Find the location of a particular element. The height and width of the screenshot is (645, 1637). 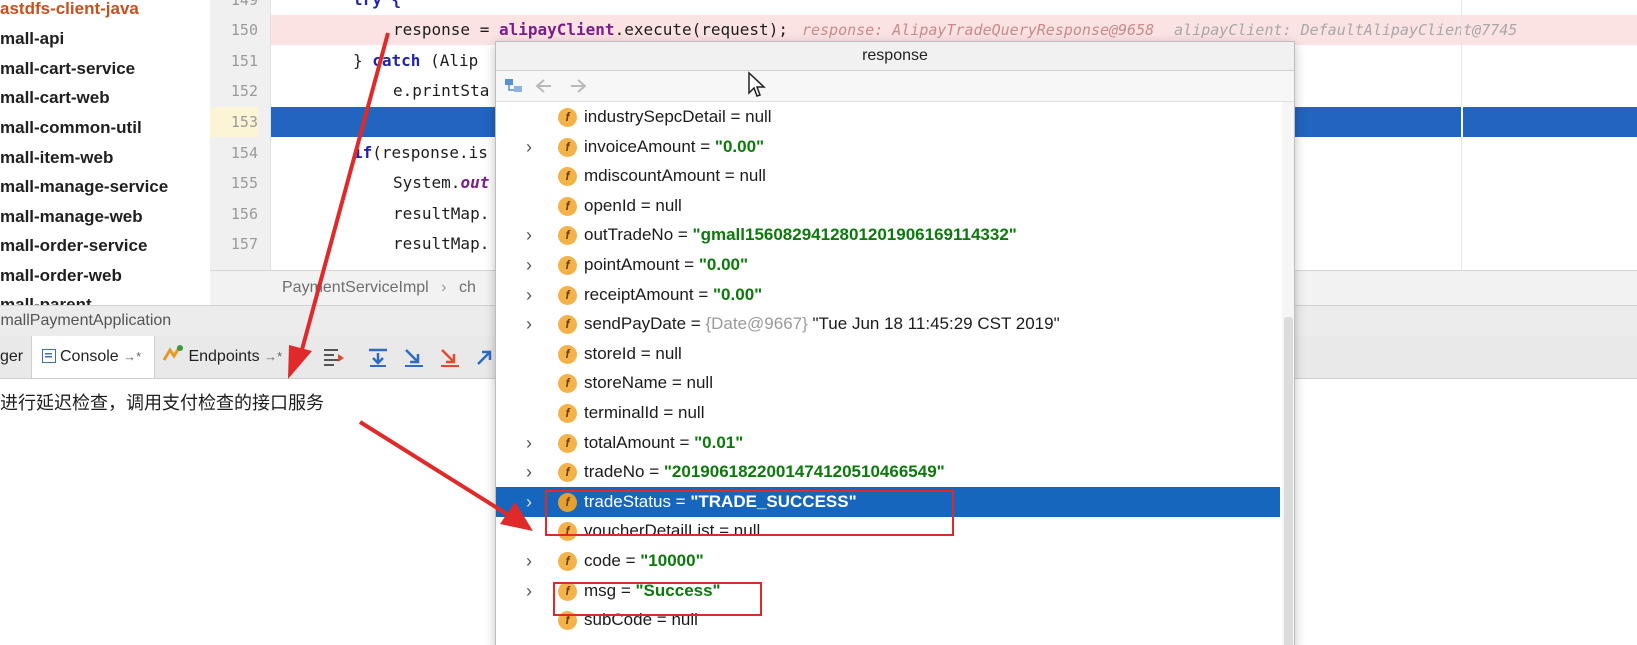

code-token: } is located at coordinates (363, 60).